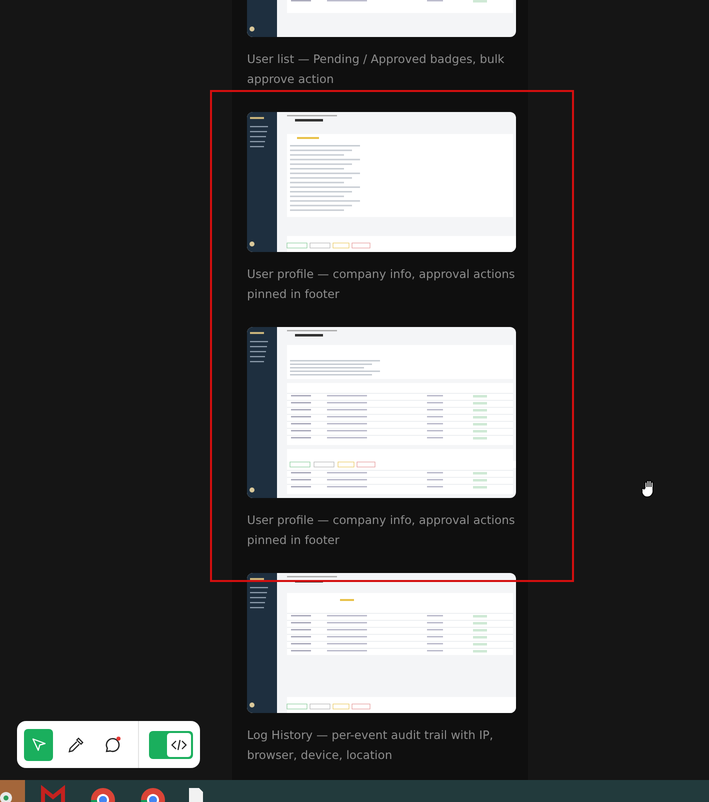 The image size is (709, 802). I want to click on caption: Log History — per-event audit trail with IP, browser, device, location, so click(370, 745).